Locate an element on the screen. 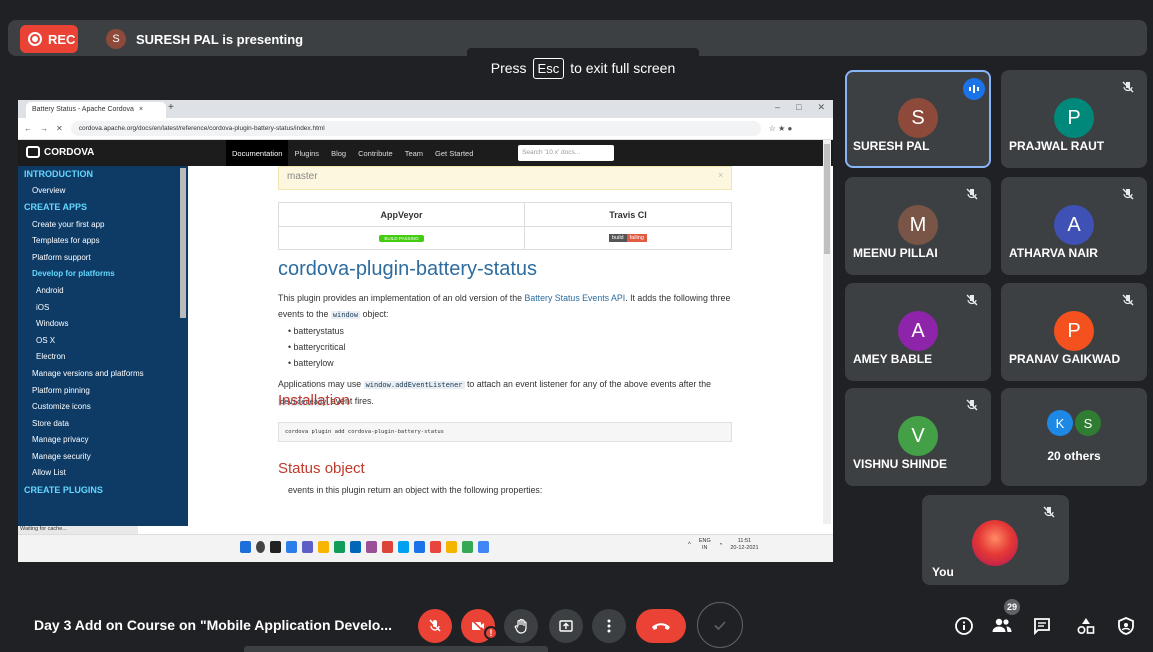 This screenshot has height=652, width=1153. sidebar-item: Platform pinning is located at coordinates (103, 390).